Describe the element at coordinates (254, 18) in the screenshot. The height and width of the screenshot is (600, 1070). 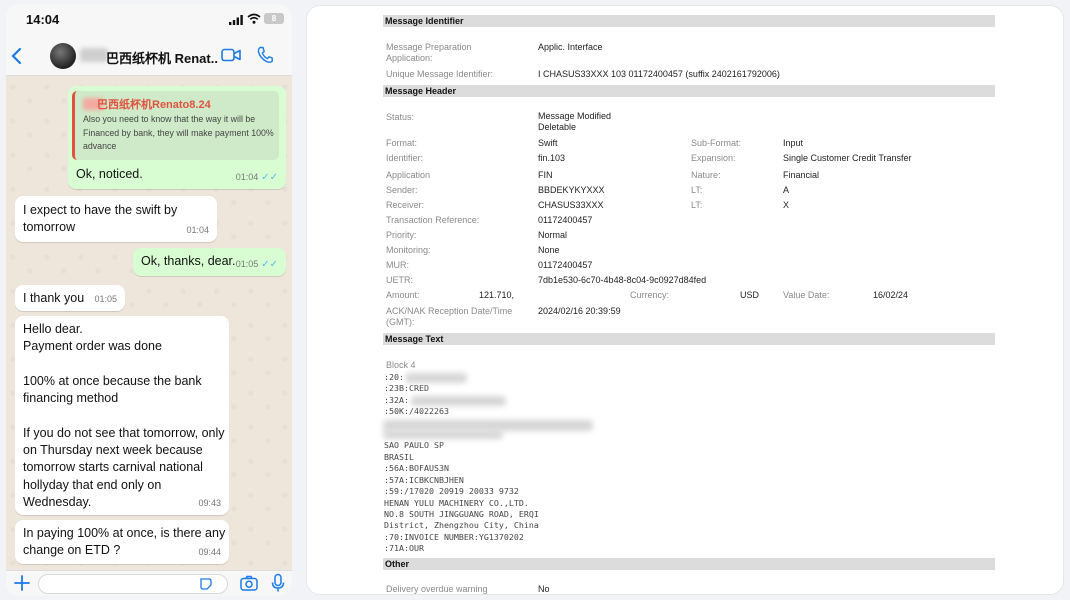
I see `wifi-icon` at that location.